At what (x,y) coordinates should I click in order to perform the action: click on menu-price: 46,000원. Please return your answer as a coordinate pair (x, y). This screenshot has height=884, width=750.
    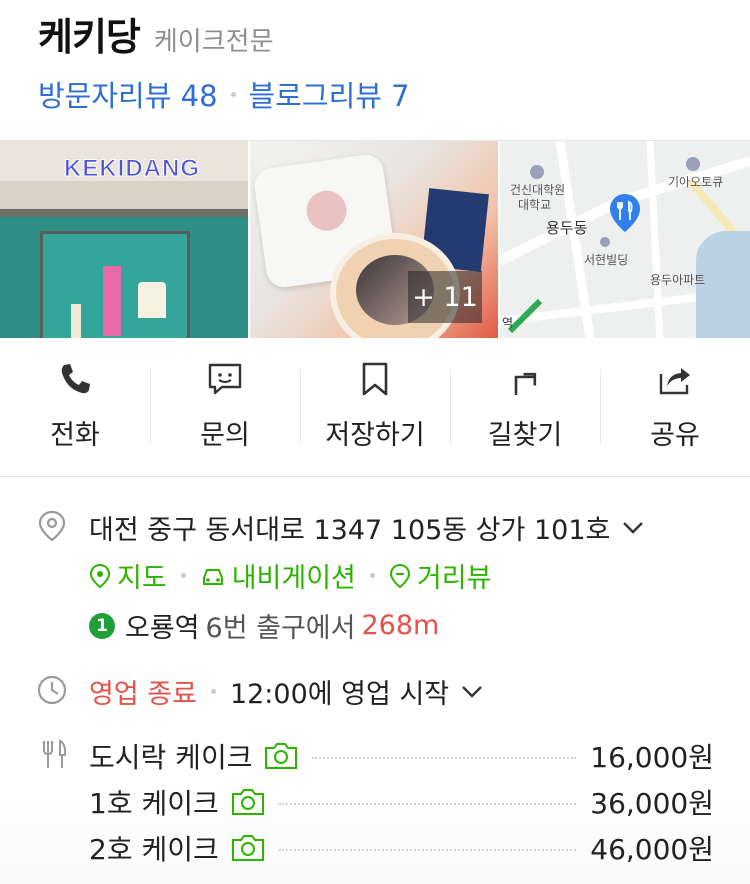
    Looking at the image, I should click on (652, 849).